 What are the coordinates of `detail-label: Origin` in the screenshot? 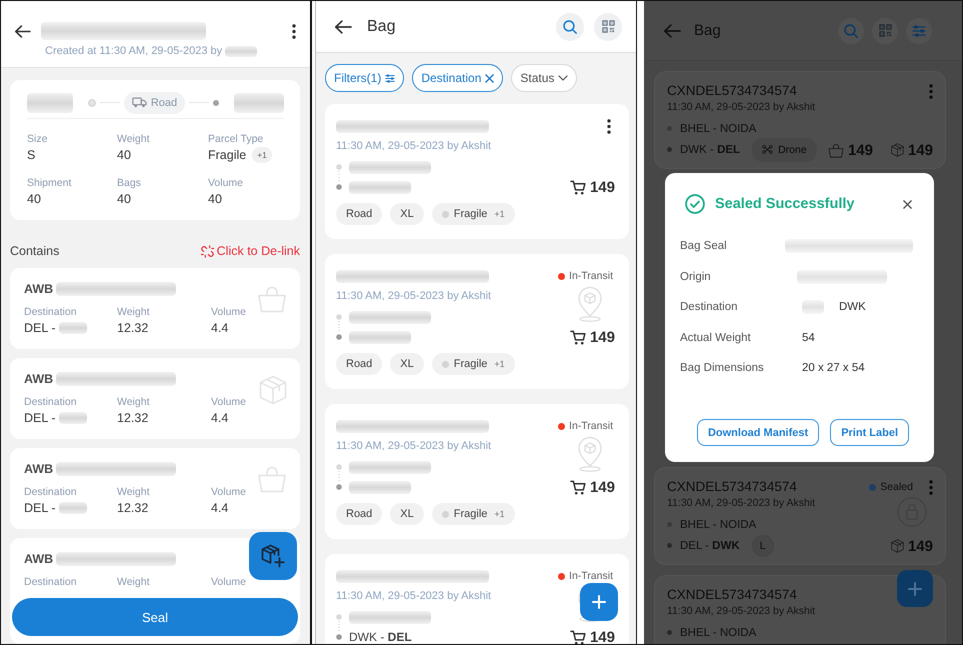 It's located at (695, 276).